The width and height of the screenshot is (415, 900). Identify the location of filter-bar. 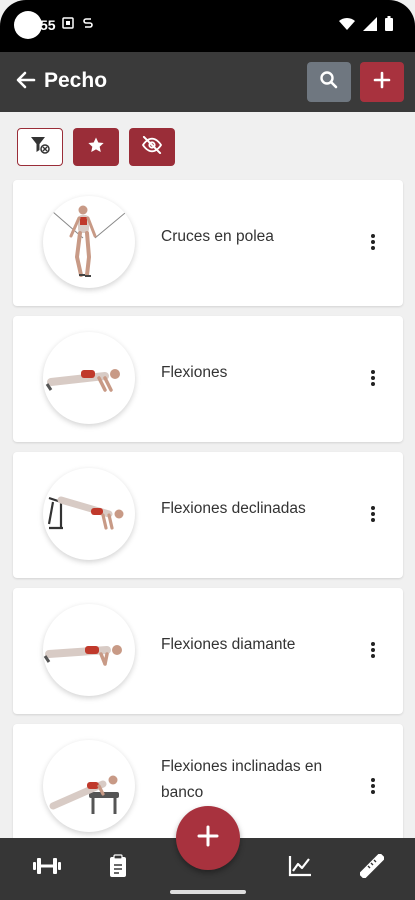
(96, 147).